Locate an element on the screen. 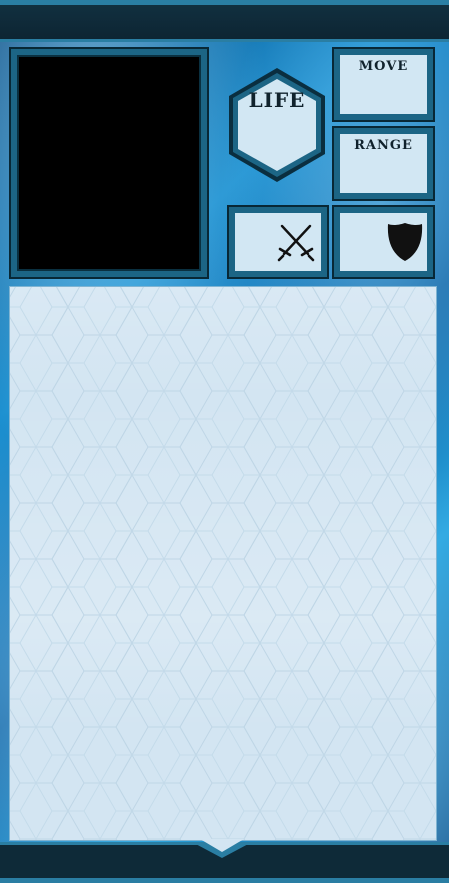 The height and width of the screenshot is (883, 449). bottom-notch is located at coordinates (222, 848).